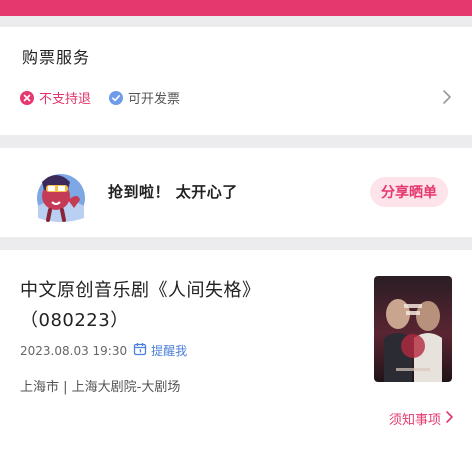 The image size is (472, 462). What do you see at coordinates (154, 99) in the screenshot?
I see `service-tag-label: 可开发票` at bounding box center [154, 99].